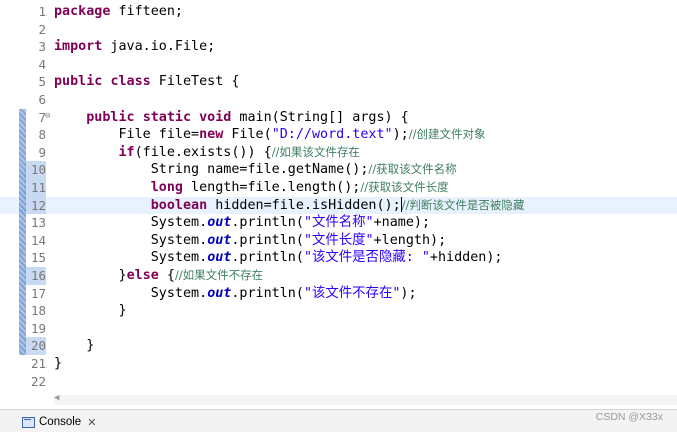  What do you see at coordinates (338, 311) in the screenshot?
I see `code-line: 18 }` at bounding box center [338, 311].